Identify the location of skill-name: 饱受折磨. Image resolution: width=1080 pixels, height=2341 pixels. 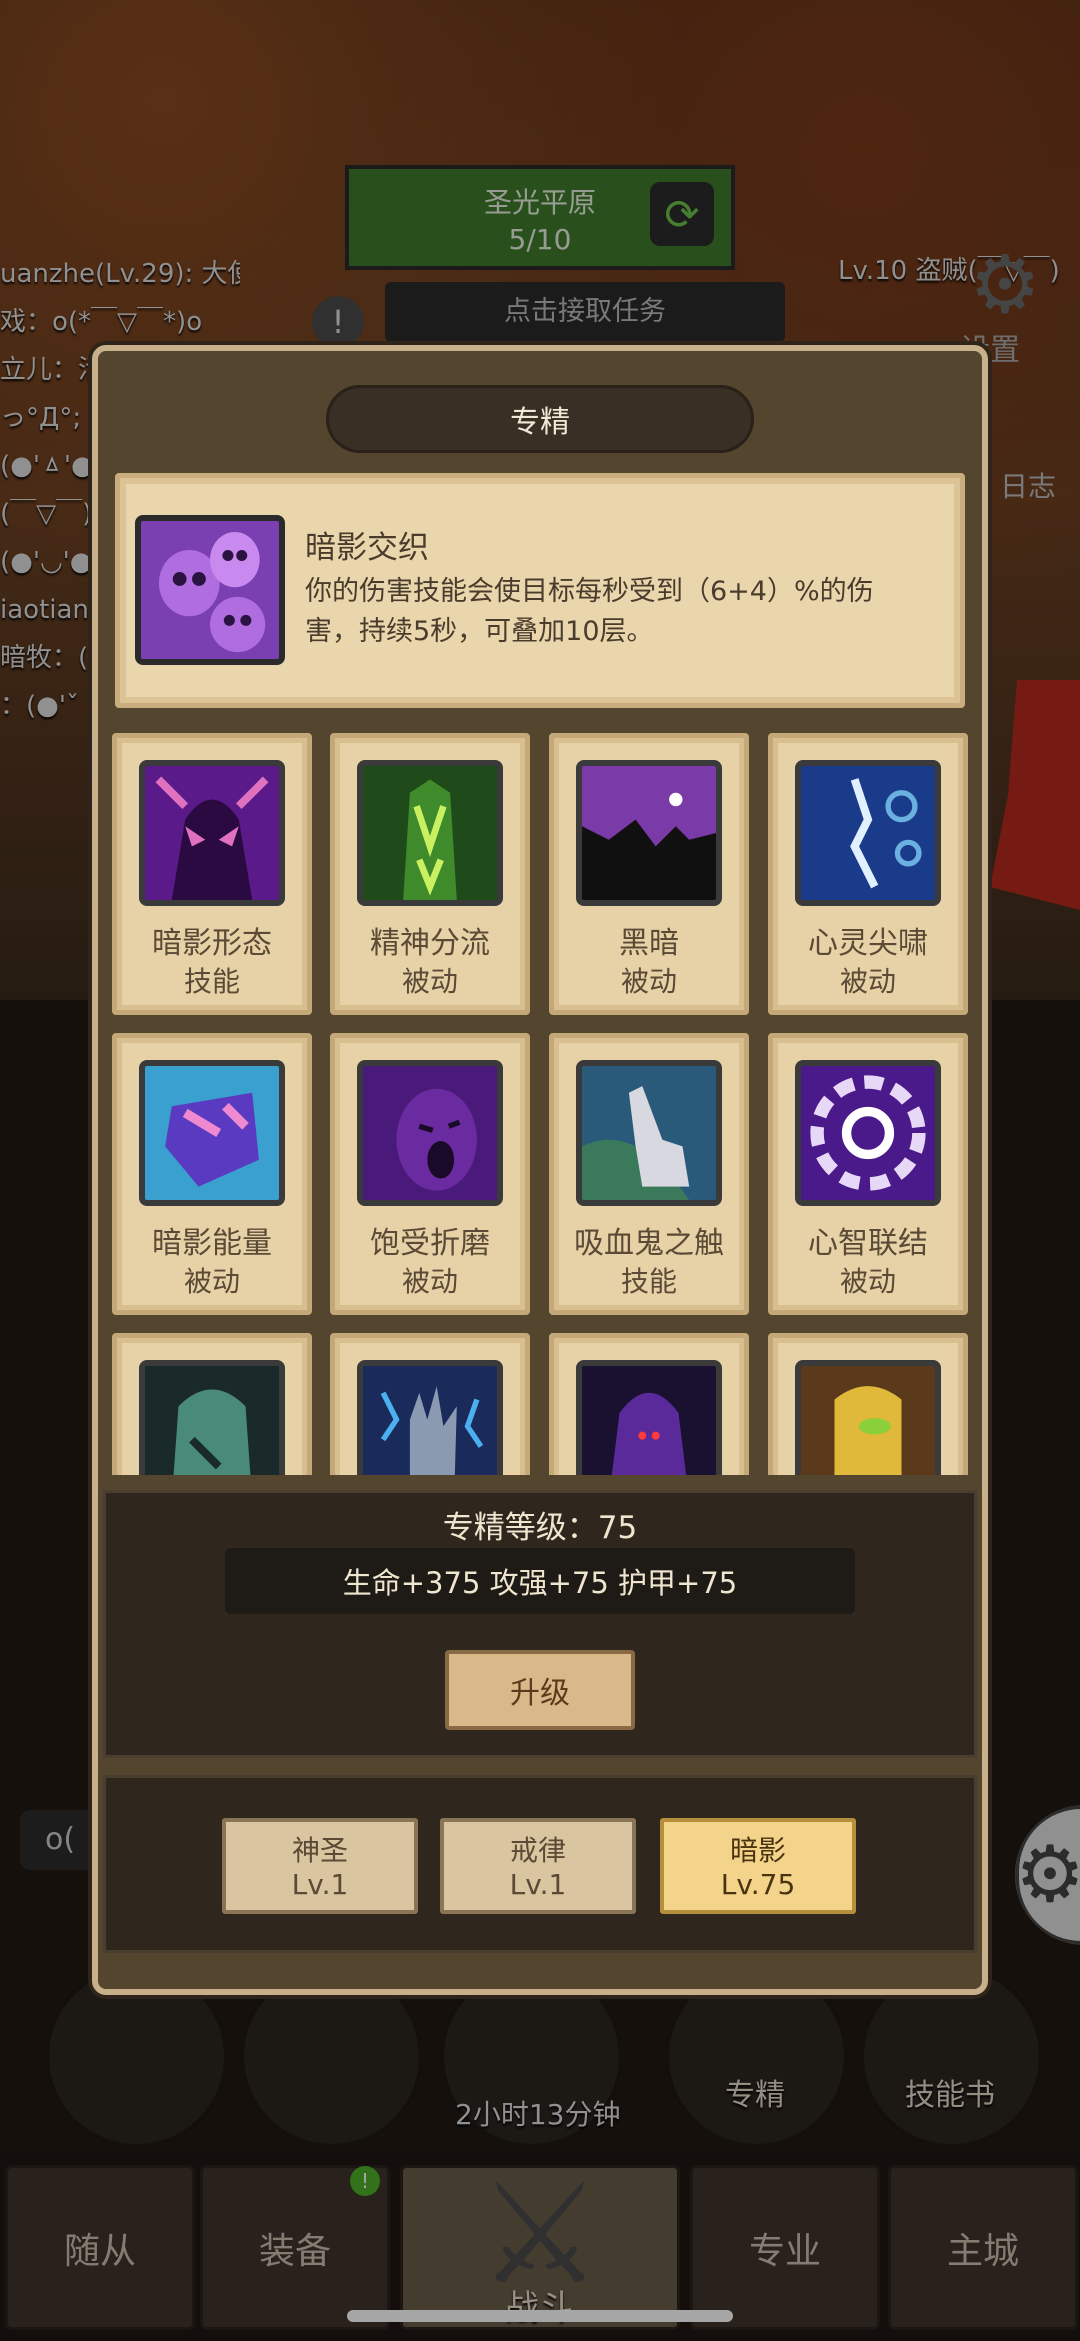
(430, 1243).